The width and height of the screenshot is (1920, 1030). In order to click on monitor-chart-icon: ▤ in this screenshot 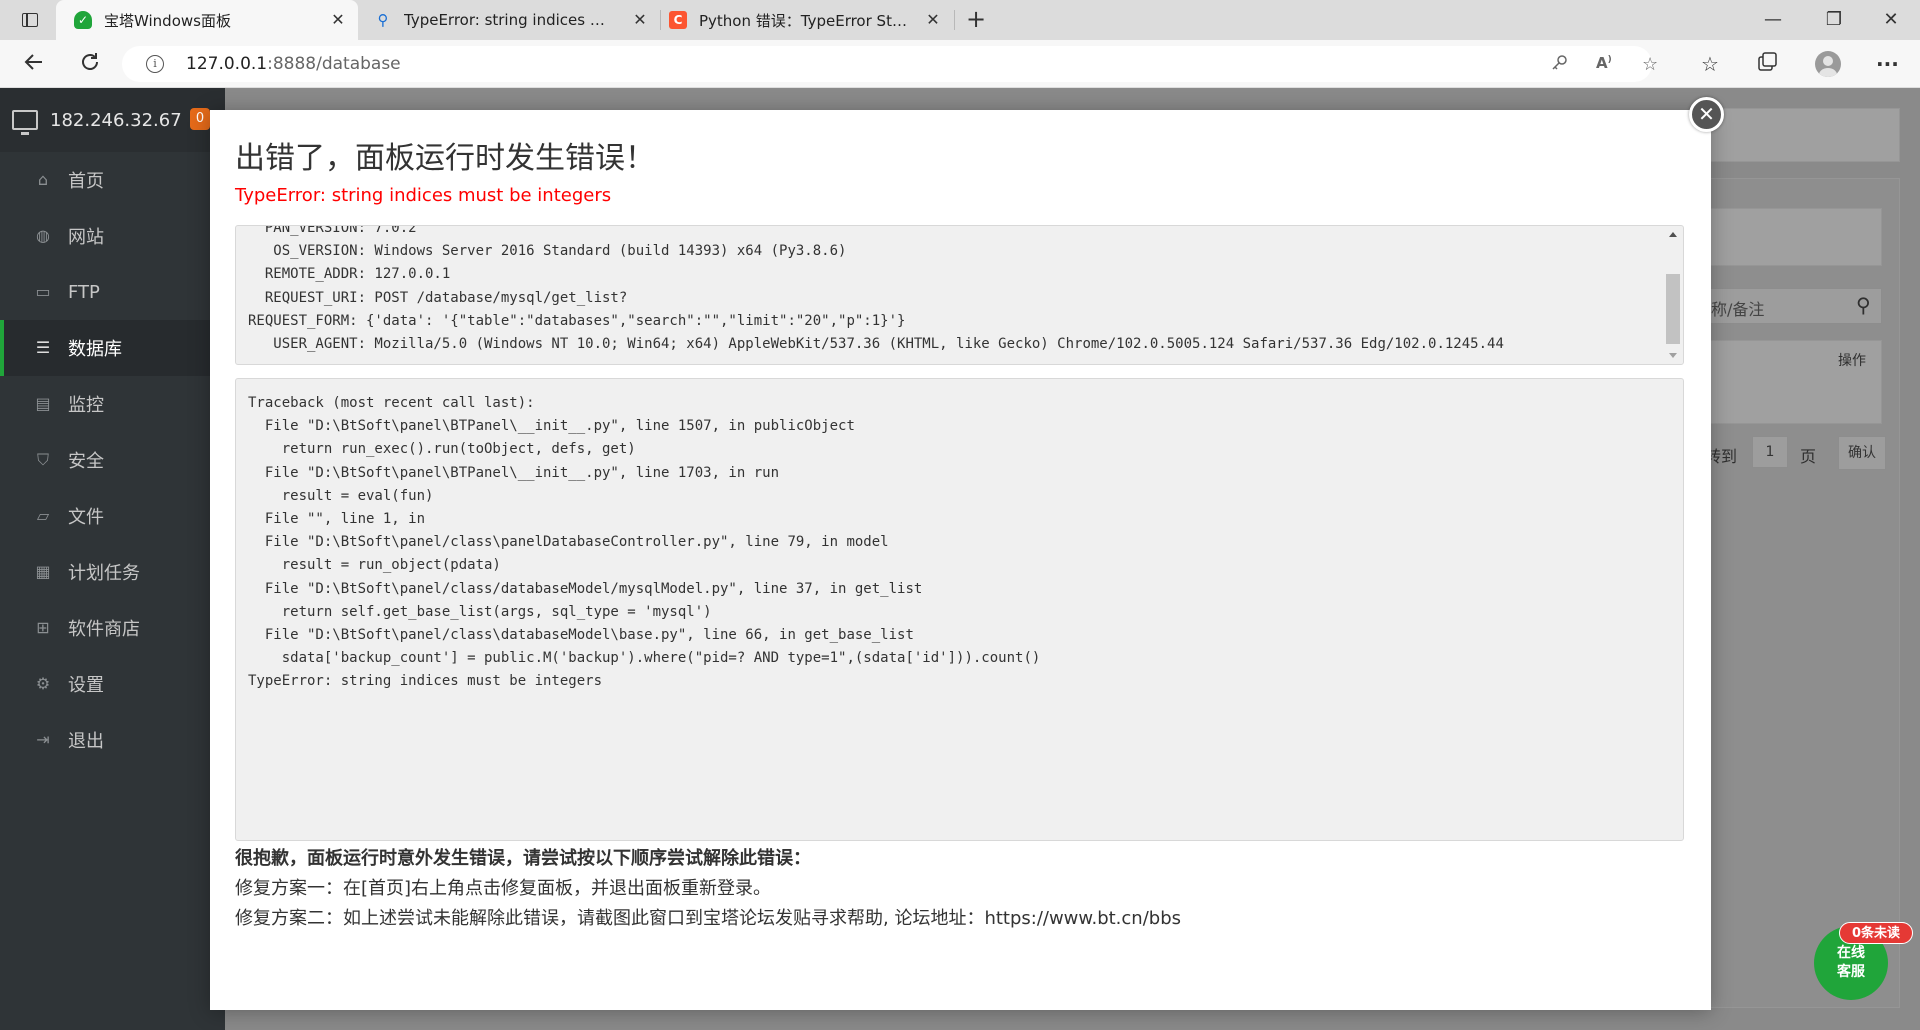, I will do `click(43, 403)`.